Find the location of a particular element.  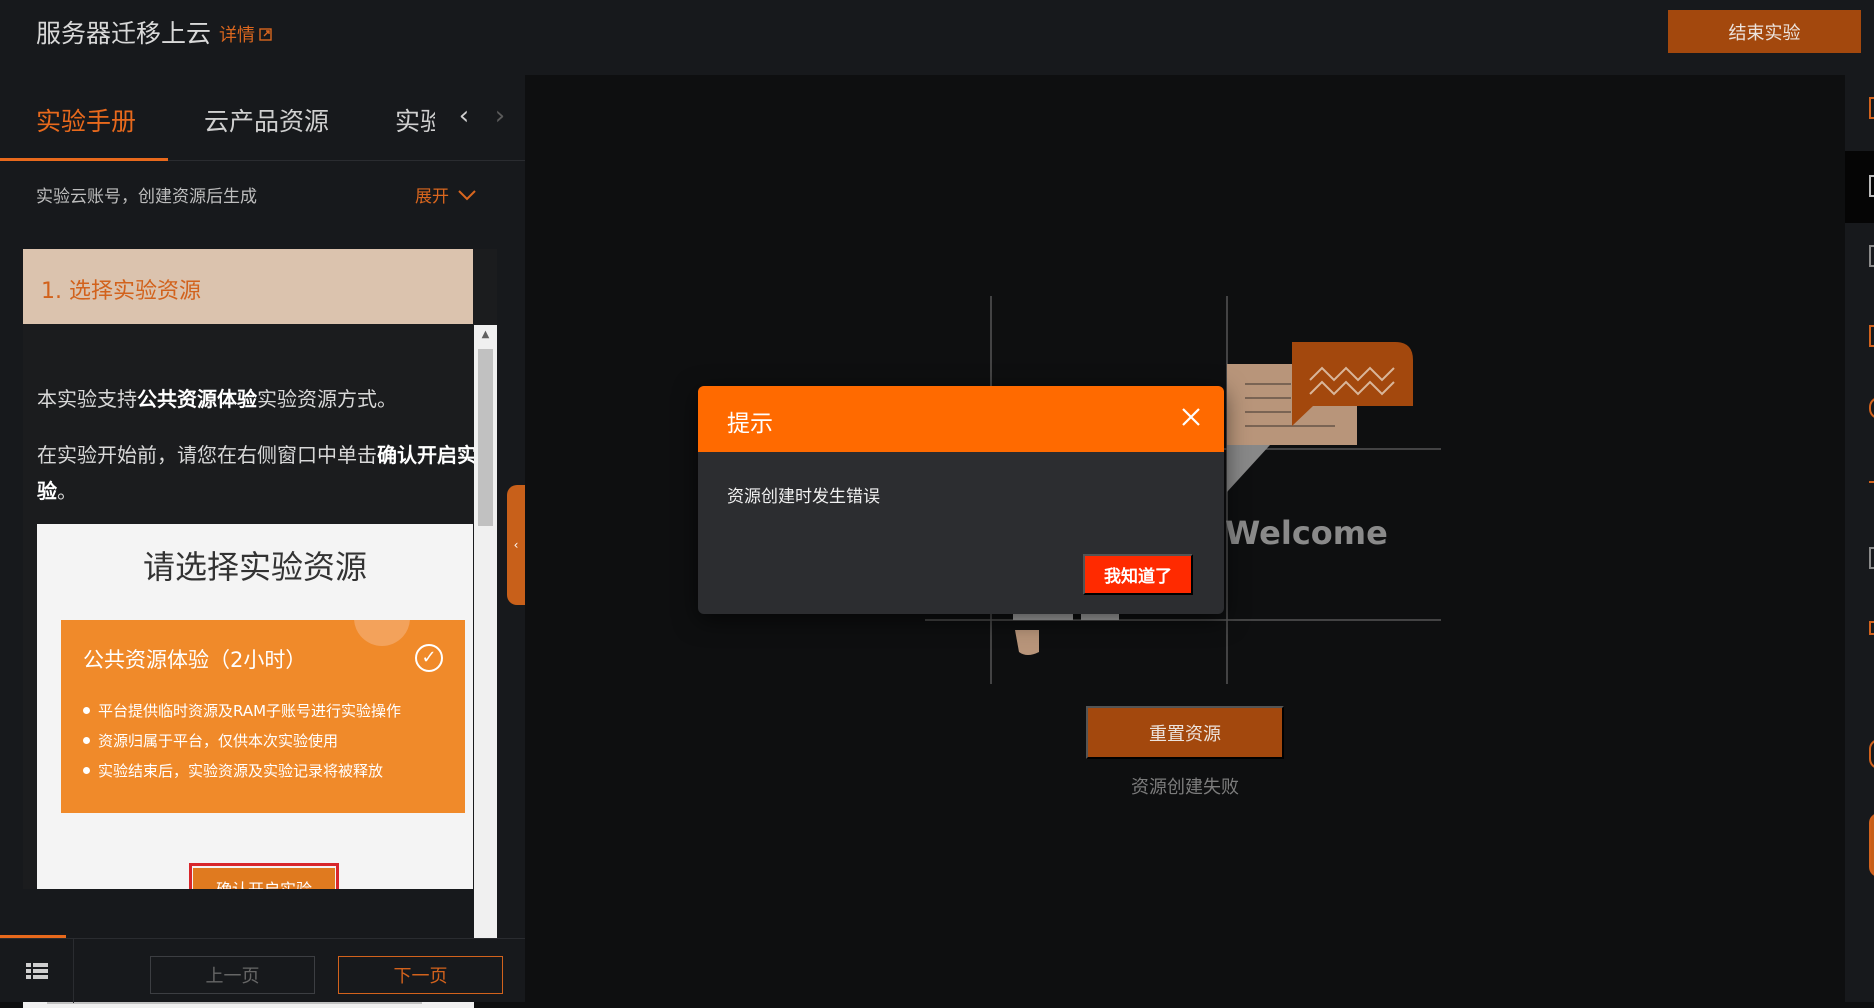

acknowledge-button: 我知道了 is located at coordinates (1138, 574).